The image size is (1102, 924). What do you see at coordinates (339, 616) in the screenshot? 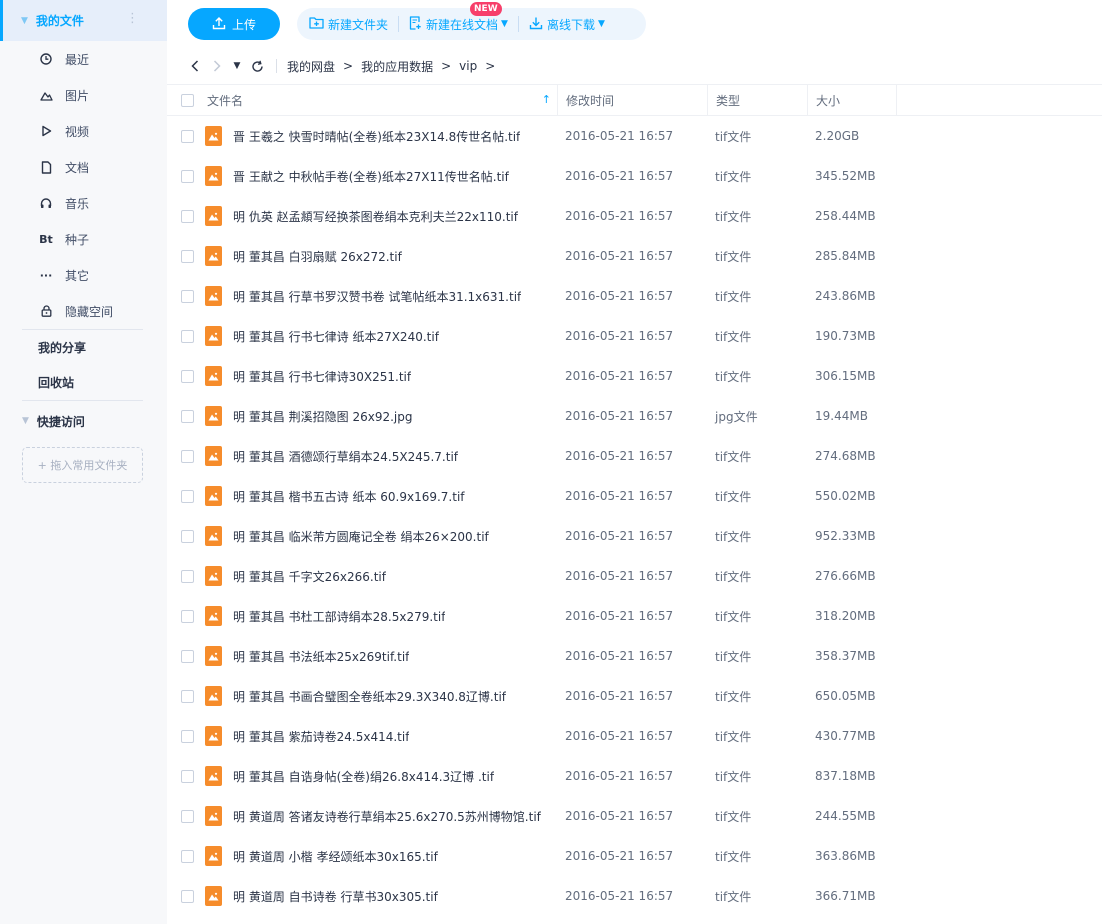
I see `file-name: 明 董其昌 书杜工部诗绢本28.5x279.tif` at bounding box center [339, 616].